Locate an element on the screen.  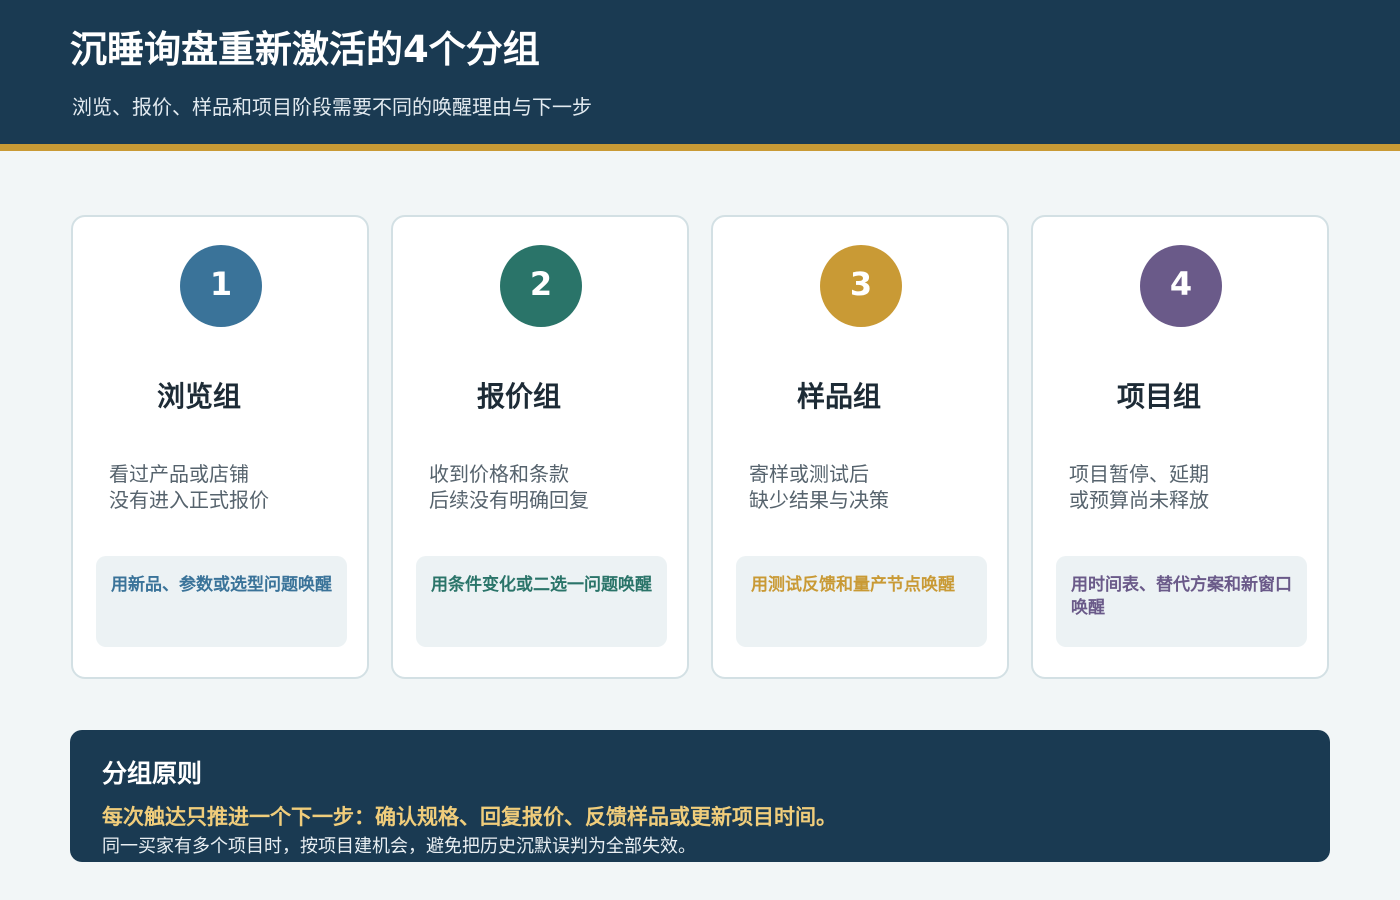
group-description: 寄样或测试后 缺少结果与决策 is located at coordinates (819, 487).